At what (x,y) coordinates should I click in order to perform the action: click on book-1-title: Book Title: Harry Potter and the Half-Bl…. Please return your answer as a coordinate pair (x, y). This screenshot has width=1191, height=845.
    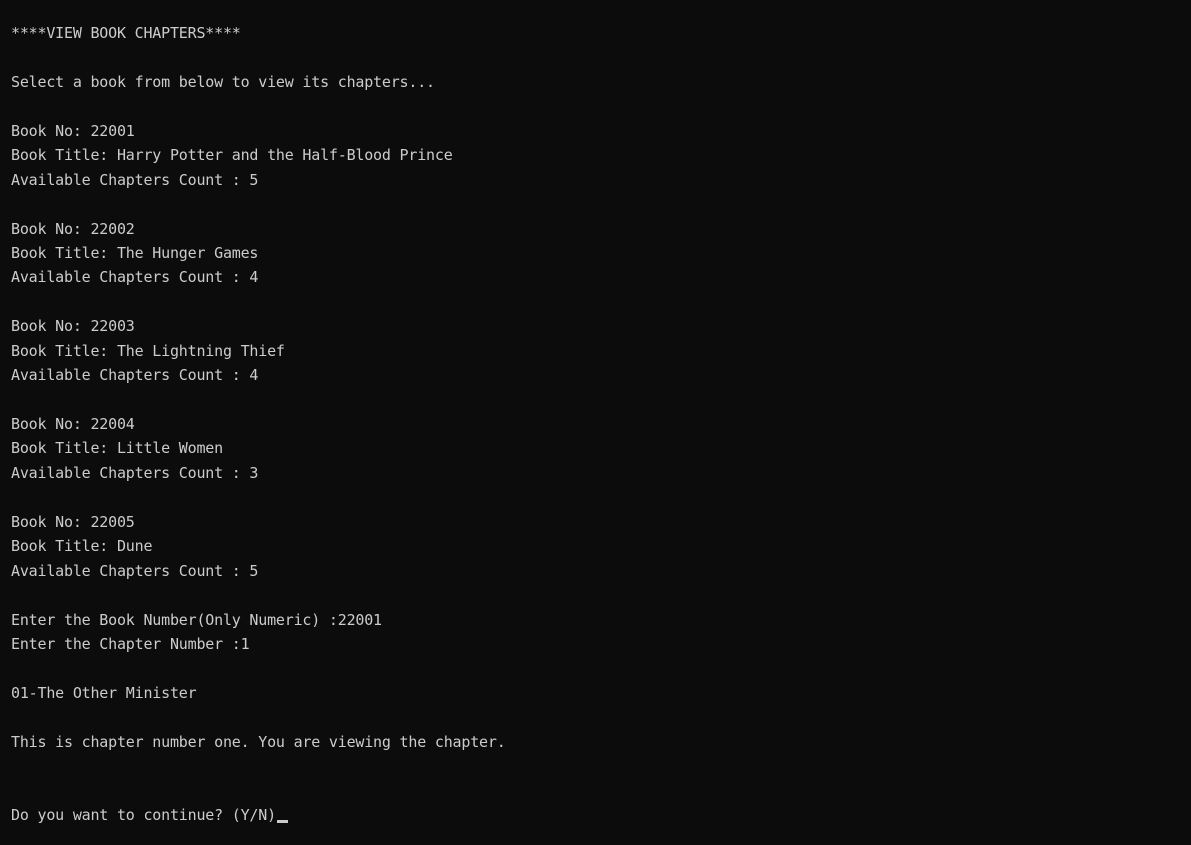
    Looking at the image, I should click on (232, 155).